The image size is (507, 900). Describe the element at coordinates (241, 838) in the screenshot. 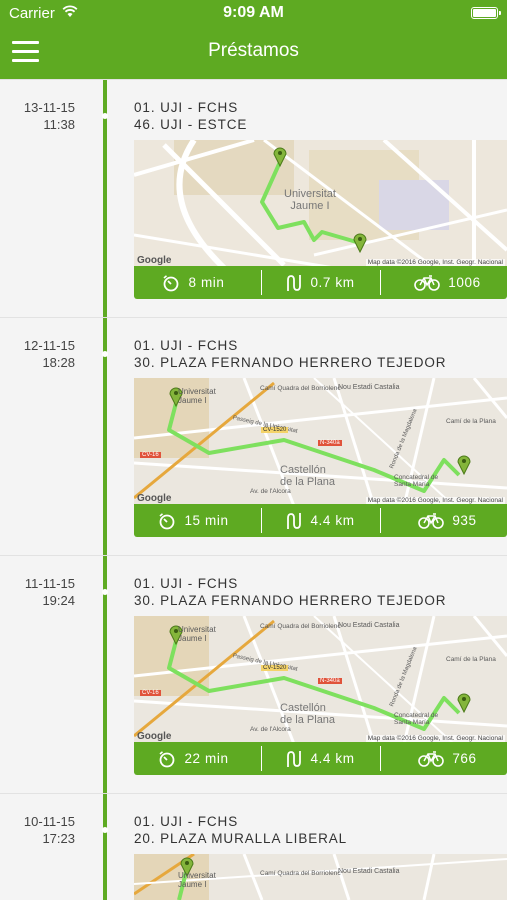

I see `destination-station: 20. PLAZA MURALLA LIBERAL` at that location.